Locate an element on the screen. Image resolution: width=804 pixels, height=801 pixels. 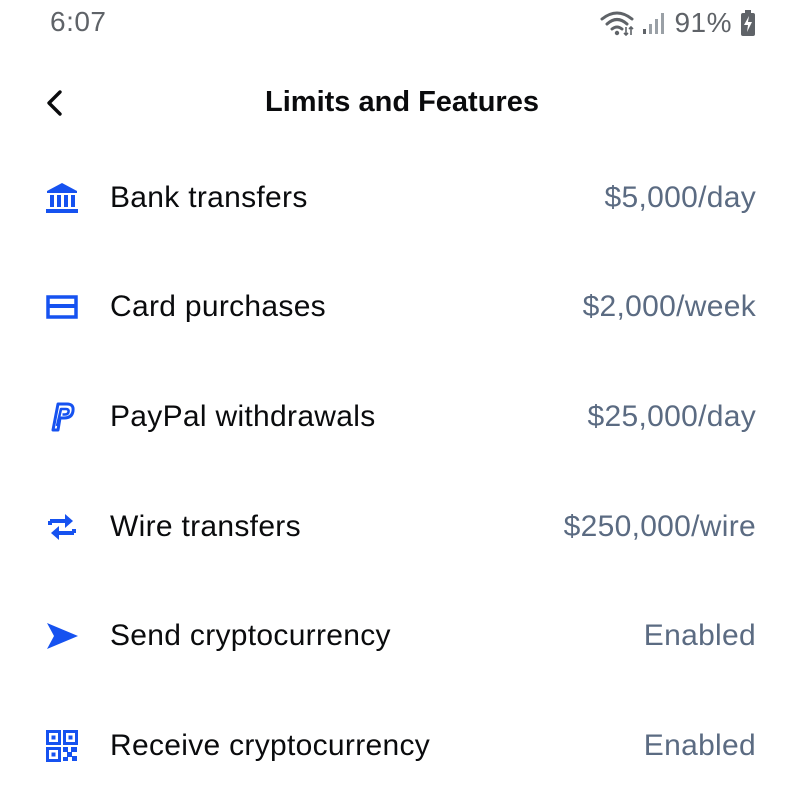
status-icons: 91% is located at coordinates (678, 22).